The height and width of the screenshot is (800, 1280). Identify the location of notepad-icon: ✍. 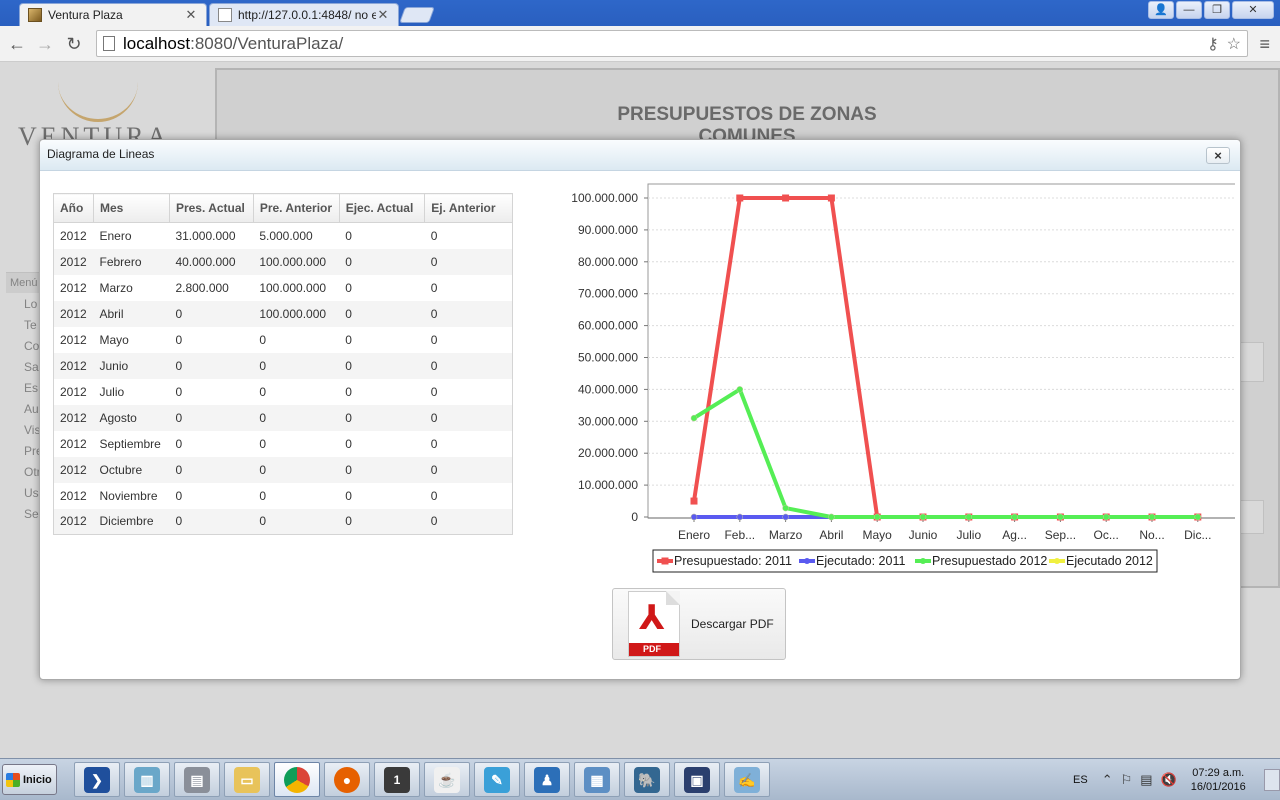
(747, 779).